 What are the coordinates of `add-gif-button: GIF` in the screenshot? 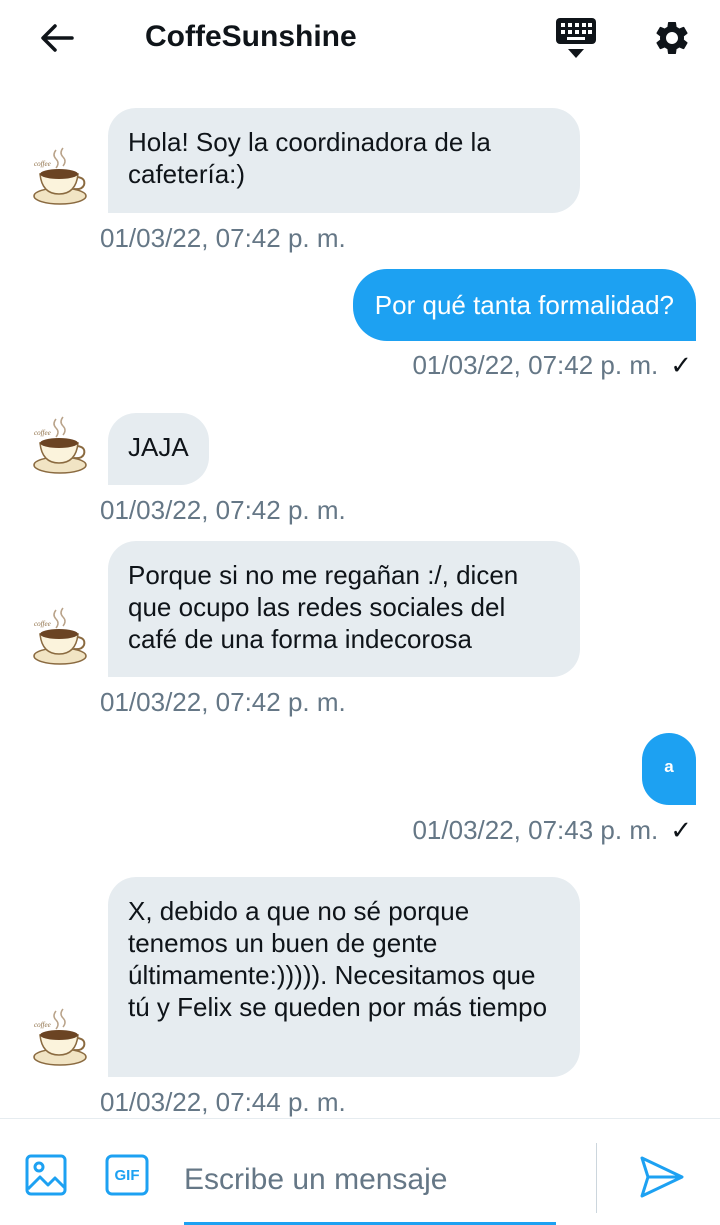 It's located at (128, 1177).